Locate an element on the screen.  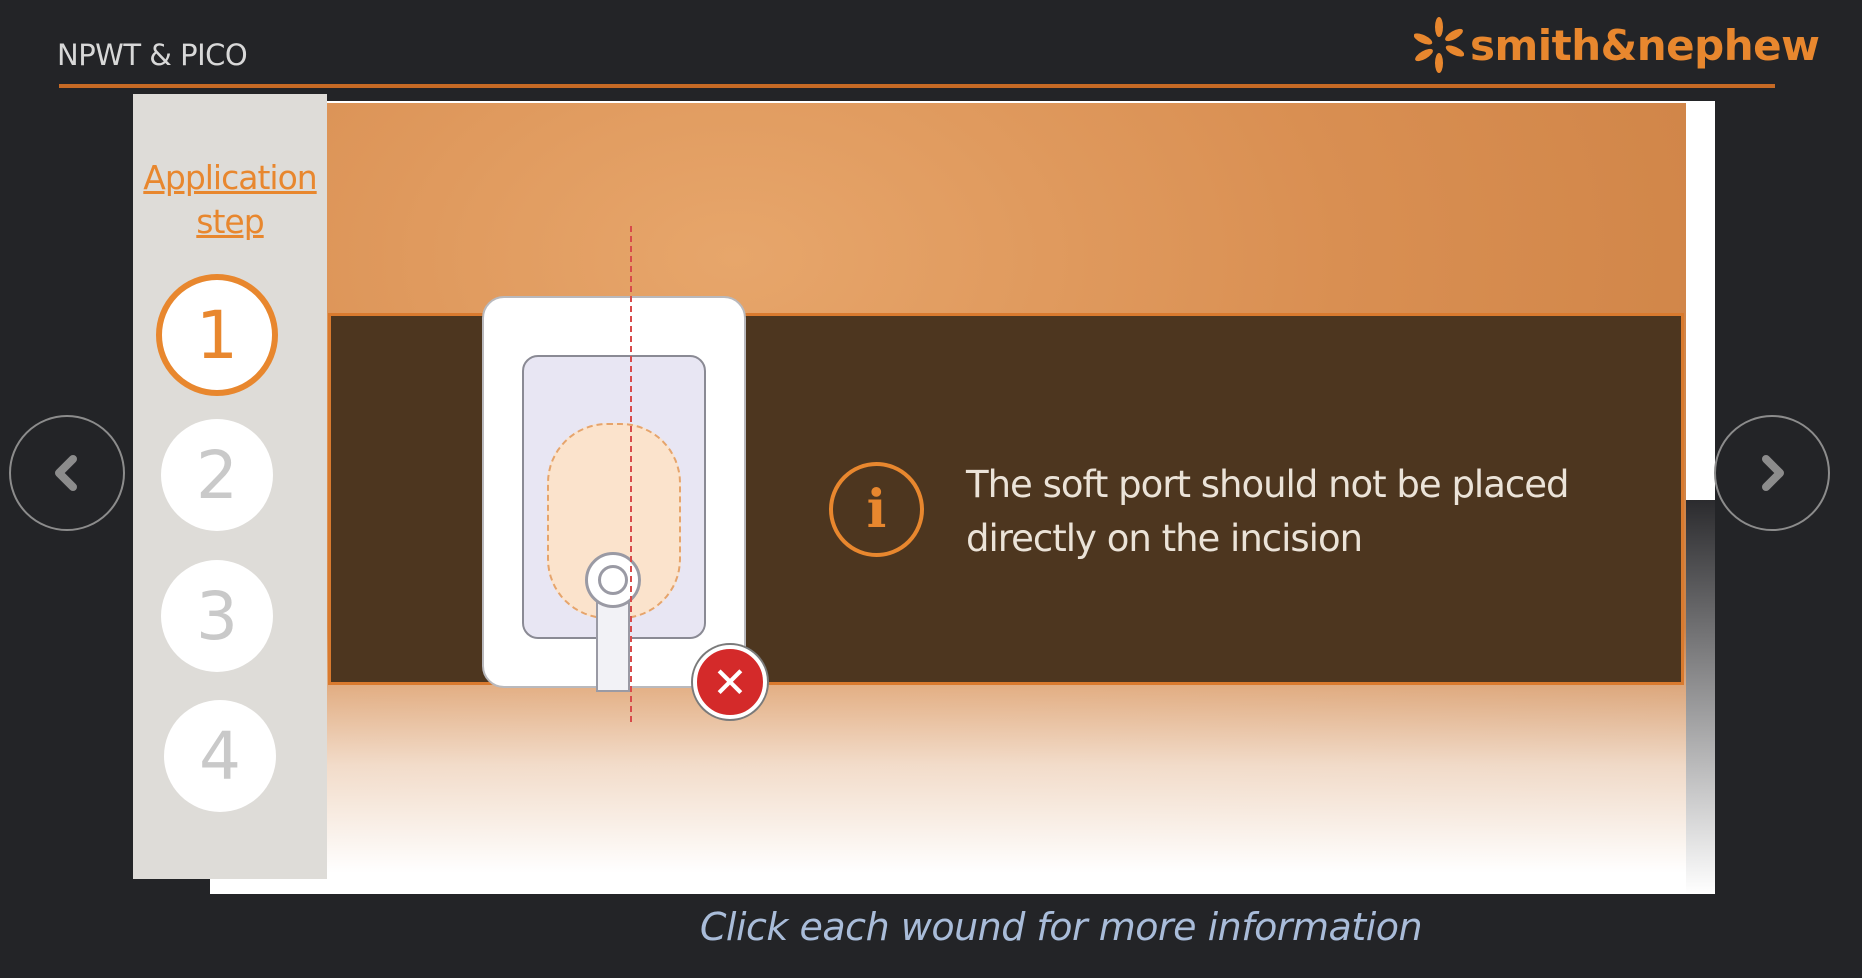
info-icon: i is located at coordinates (876, 509).